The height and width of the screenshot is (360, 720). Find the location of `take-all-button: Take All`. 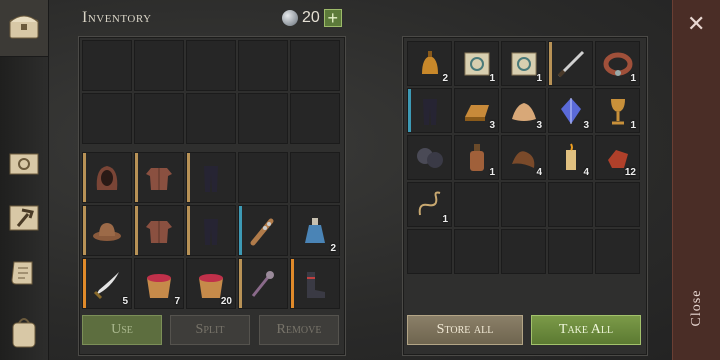

take-all-button: Take All is located at coordinates (586, 330).